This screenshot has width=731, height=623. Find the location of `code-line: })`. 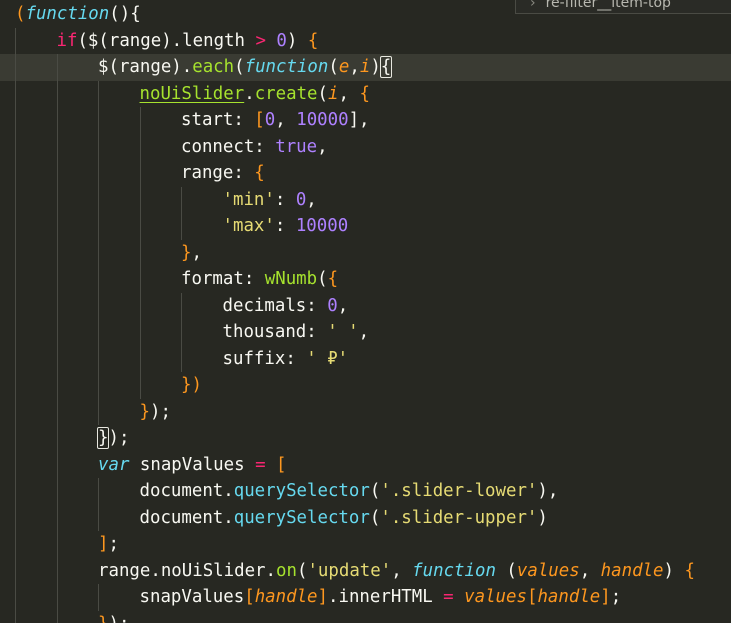

code-line: }) is located at coordinates (365, 385).